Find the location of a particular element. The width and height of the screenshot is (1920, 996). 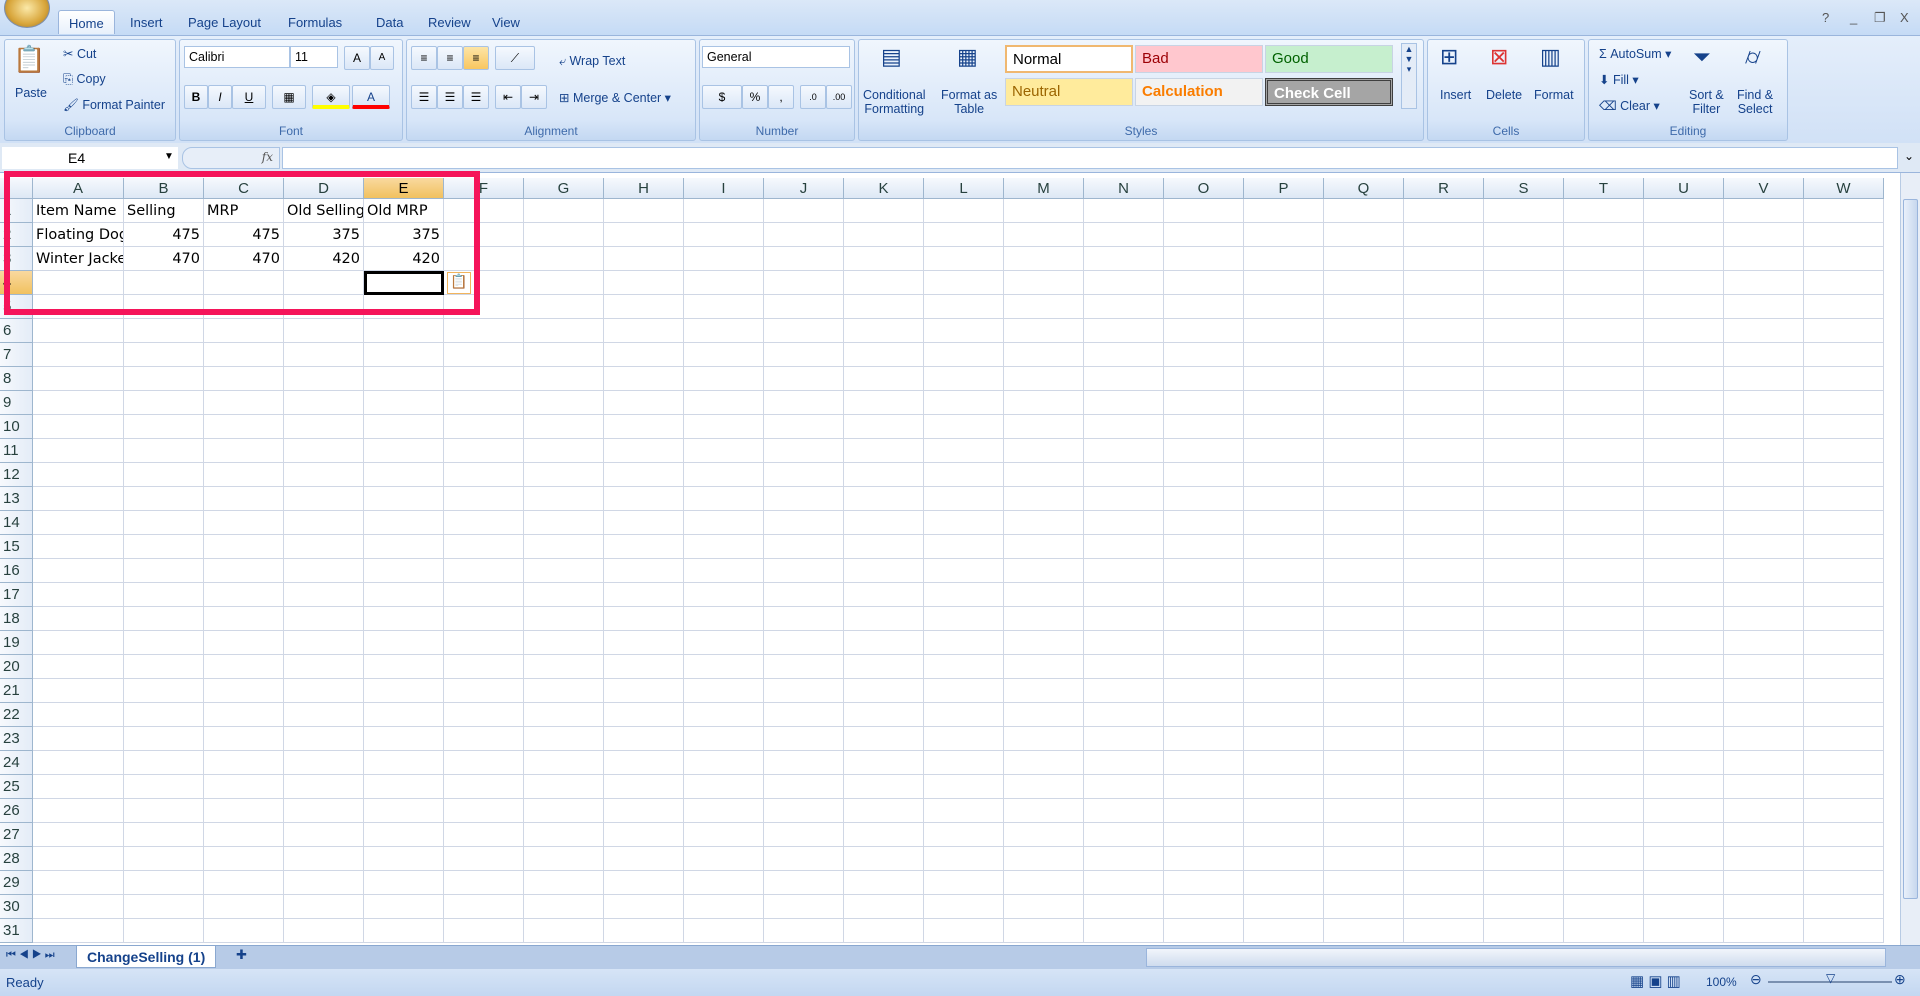

row-header-13: 13 is located at coordinates (16, 499).